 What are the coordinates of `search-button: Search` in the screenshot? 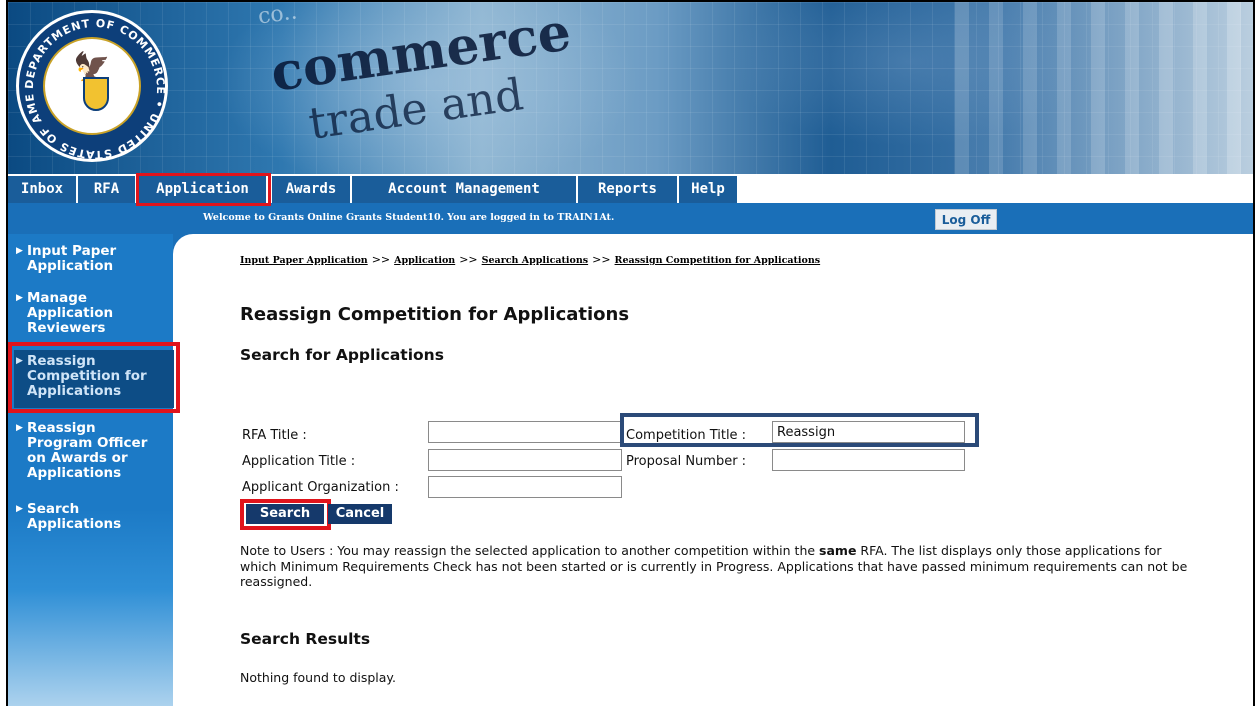 It's located at (285, 514).